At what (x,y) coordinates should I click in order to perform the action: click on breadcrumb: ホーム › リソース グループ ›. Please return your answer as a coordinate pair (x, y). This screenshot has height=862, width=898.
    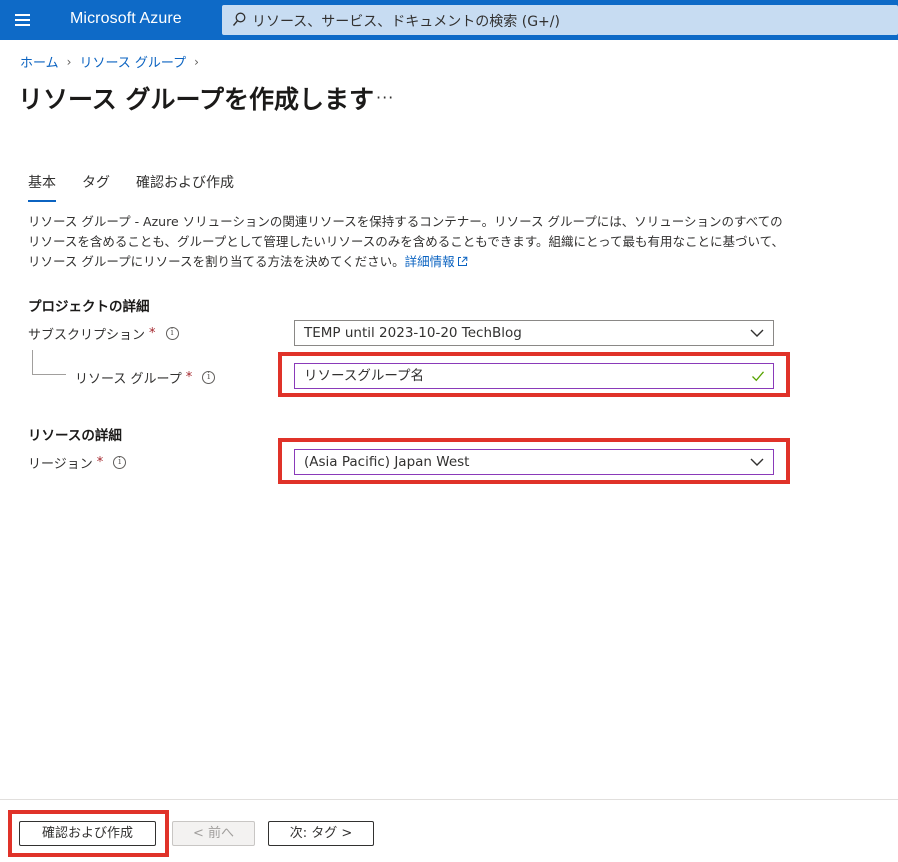
    Looking at the image, I should click on (109, 62).